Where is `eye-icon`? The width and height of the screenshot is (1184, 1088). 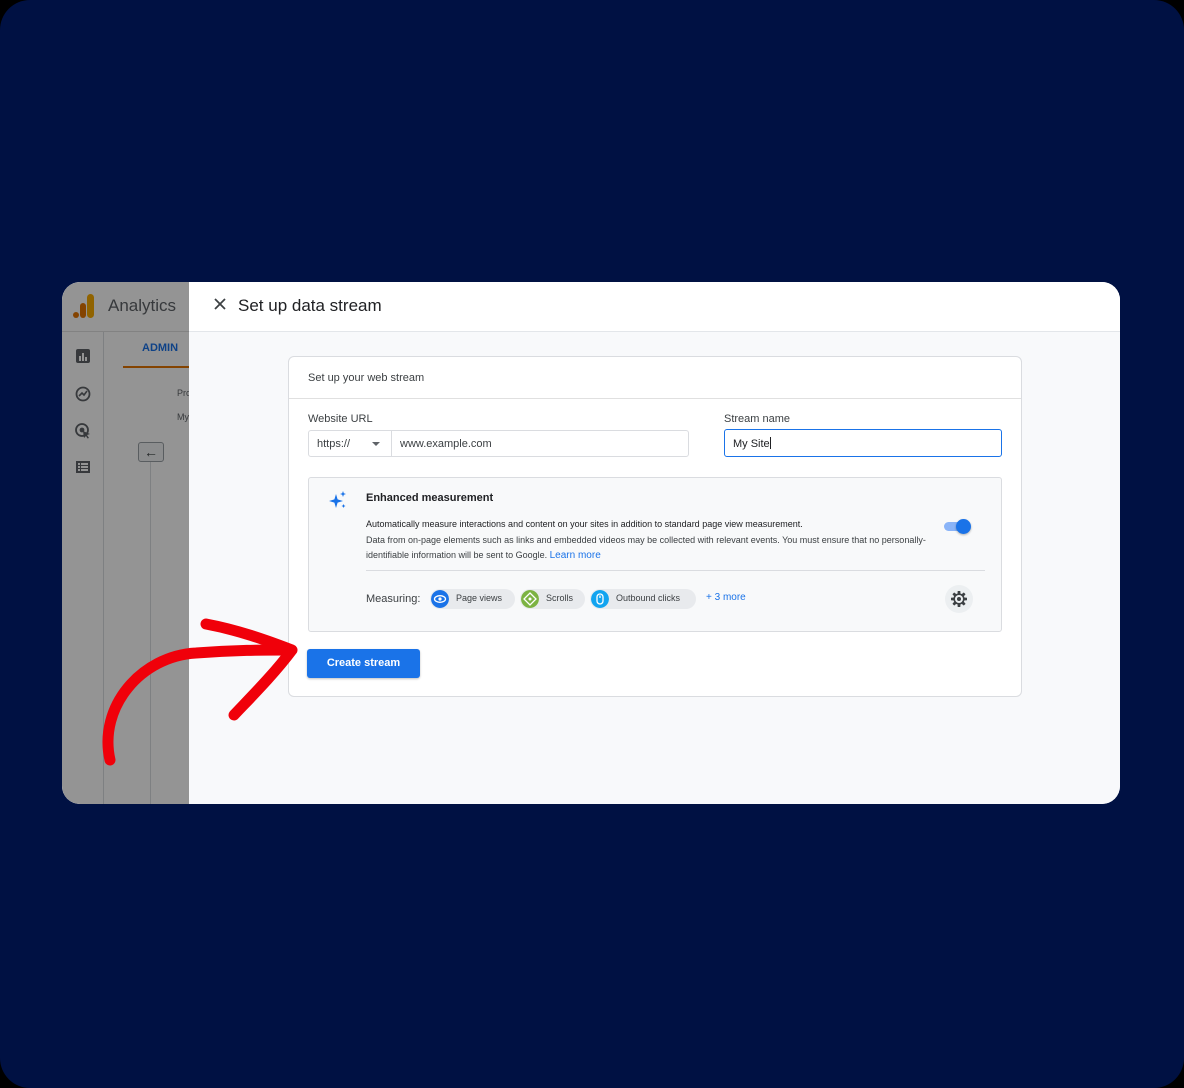 eye-icon is located at coordinates (440, 599).